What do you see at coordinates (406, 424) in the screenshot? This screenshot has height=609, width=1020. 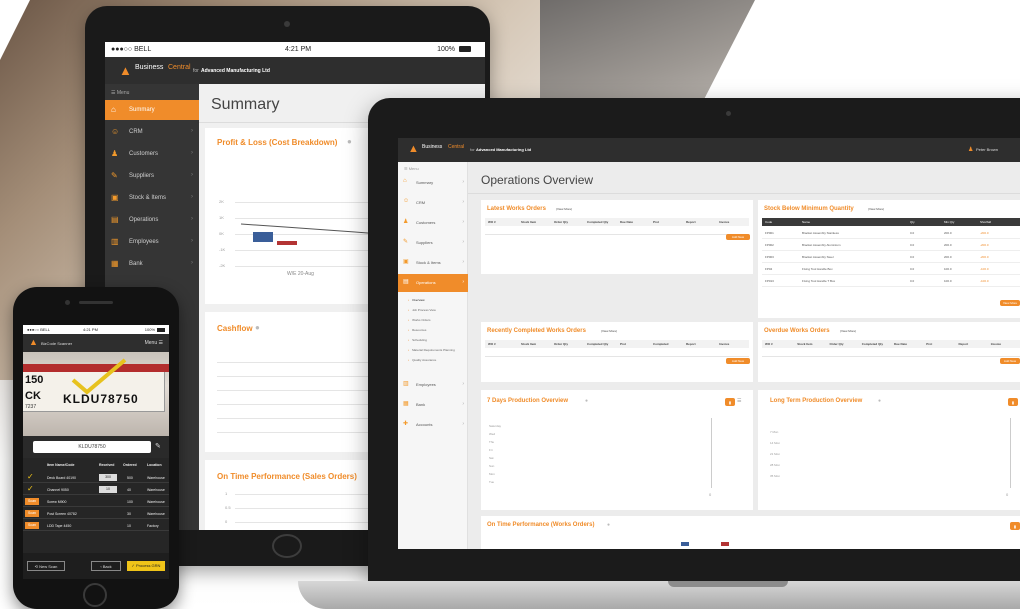 I see `sidebar-icon: ✚` at bounding box center [406, 424].